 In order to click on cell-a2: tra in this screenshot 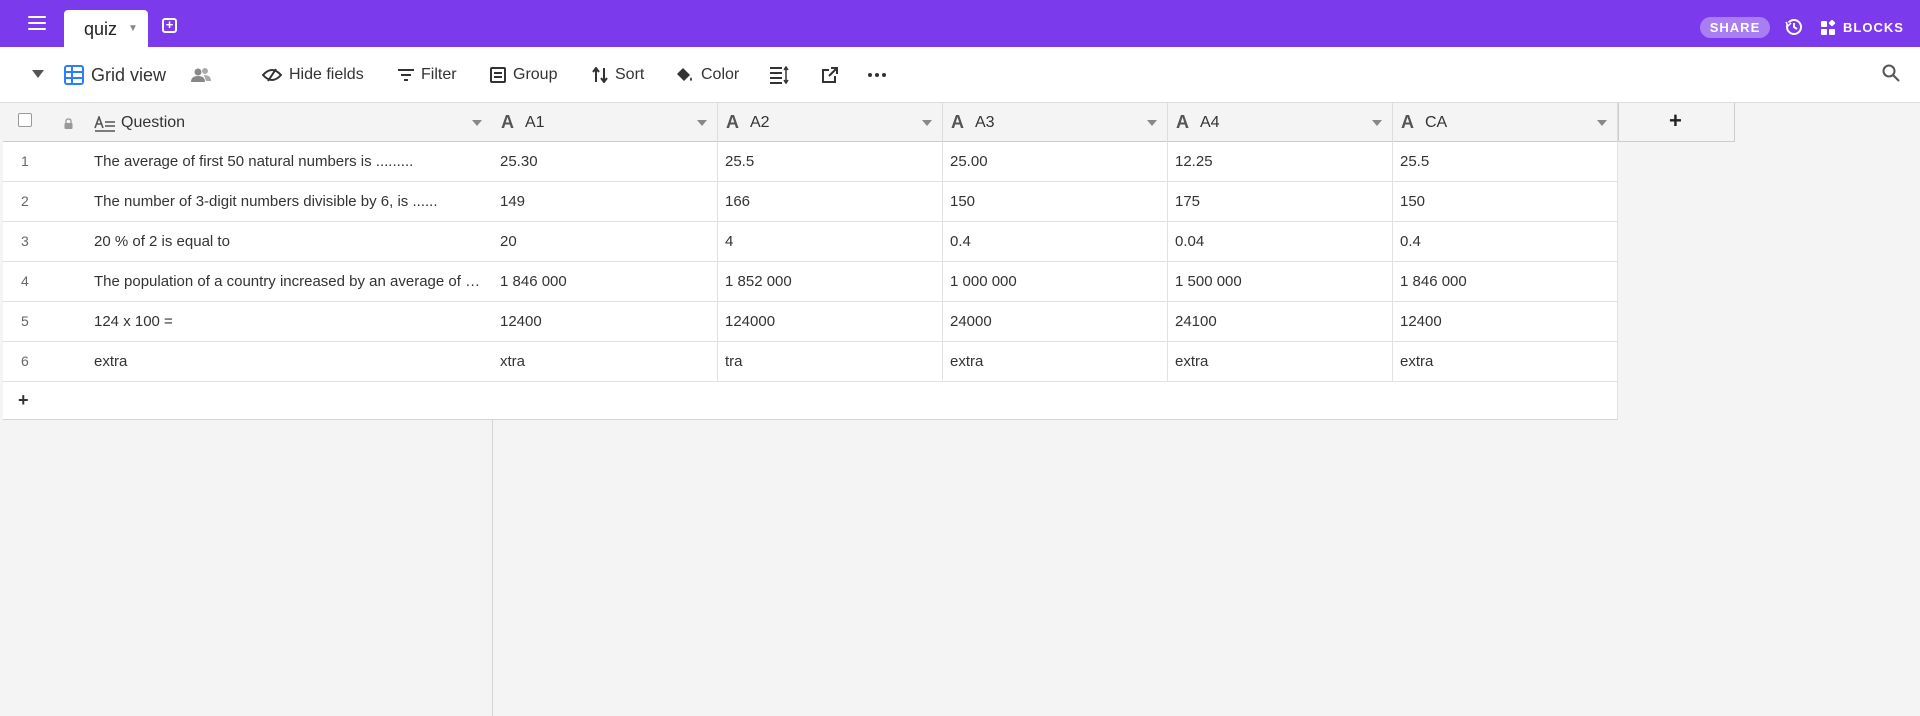, I will do `click(830, 362)`.